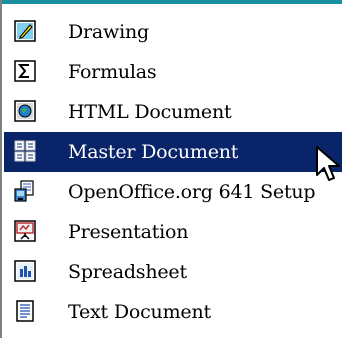 Image resolution: width=353 pixels, height=338 pixels. I want to click on menu-item-label: Formulas, so click(112, 72).